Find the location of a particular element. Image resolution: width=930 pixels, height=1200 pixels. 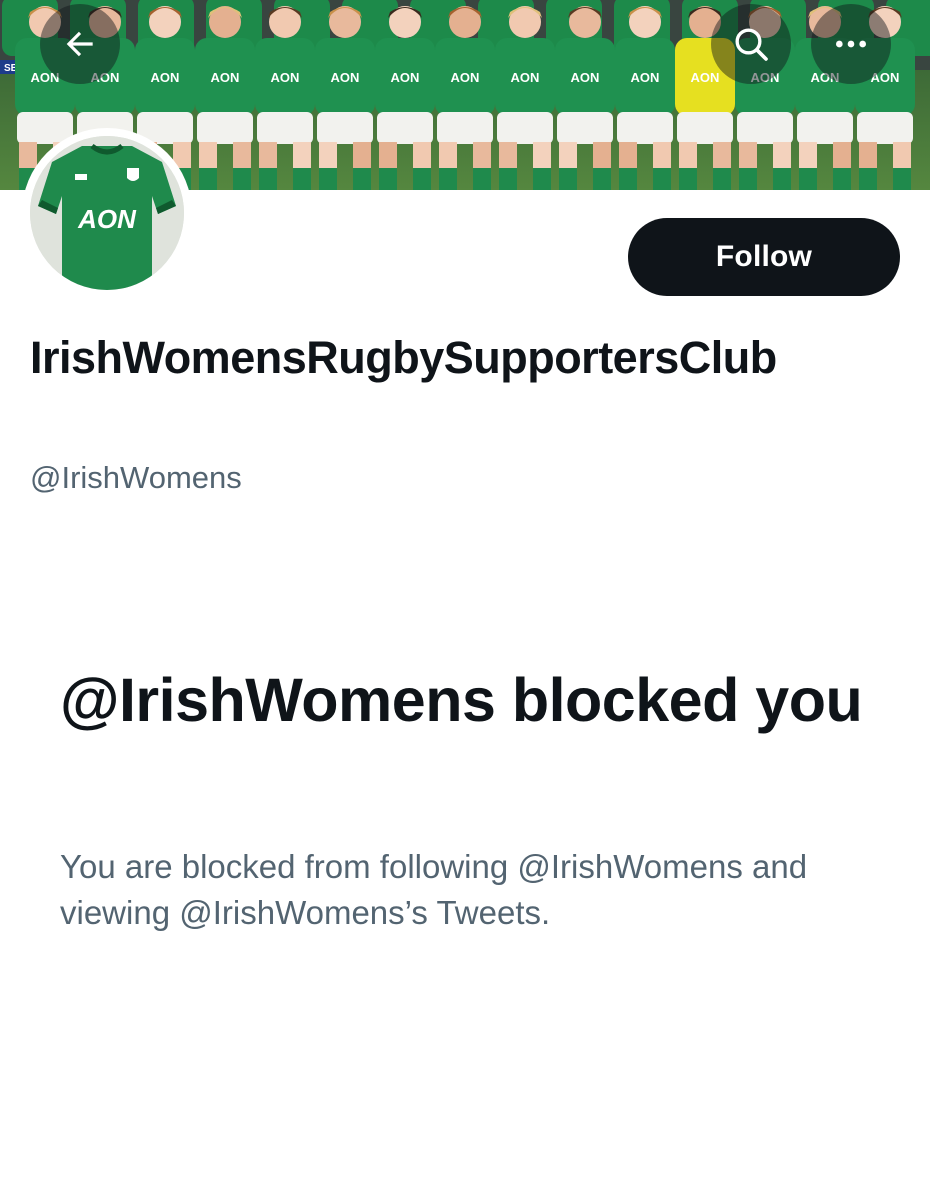

more-icon is located at coordinates (851, 44).